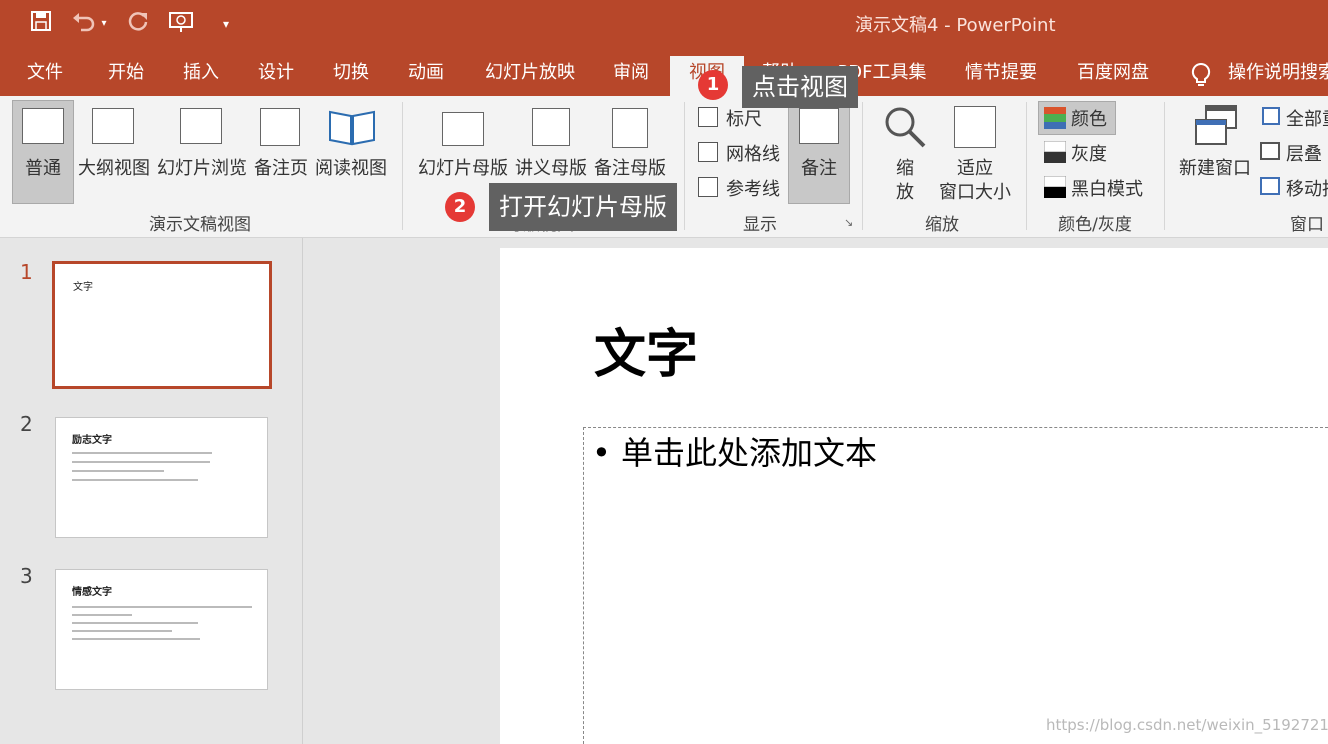 The width and height of the screenshot is (1328, 744). I want to click on slide-number: 1, so click(26, 272).